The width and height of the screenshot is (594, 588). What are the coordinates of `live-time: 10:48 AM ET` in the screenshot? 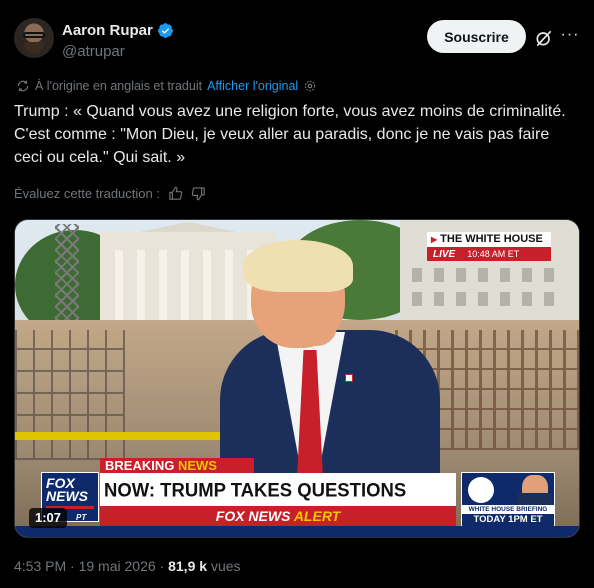 It's located at (493, 254).